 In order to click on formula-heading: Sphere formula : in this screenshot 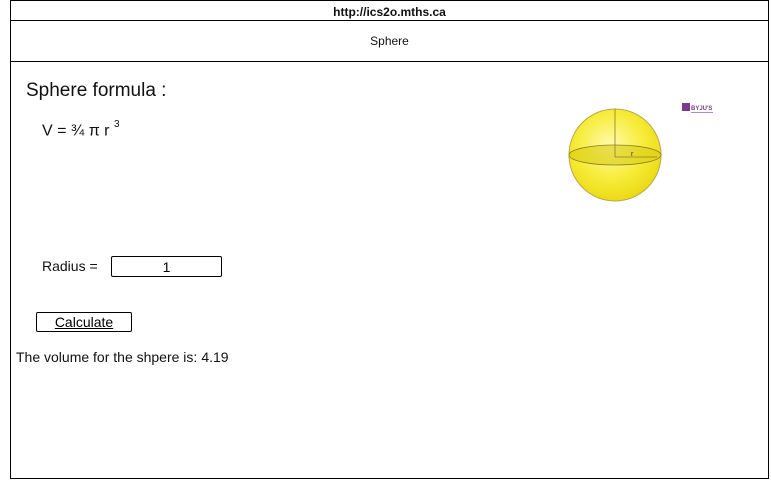, I will do `click(96, 90)`.